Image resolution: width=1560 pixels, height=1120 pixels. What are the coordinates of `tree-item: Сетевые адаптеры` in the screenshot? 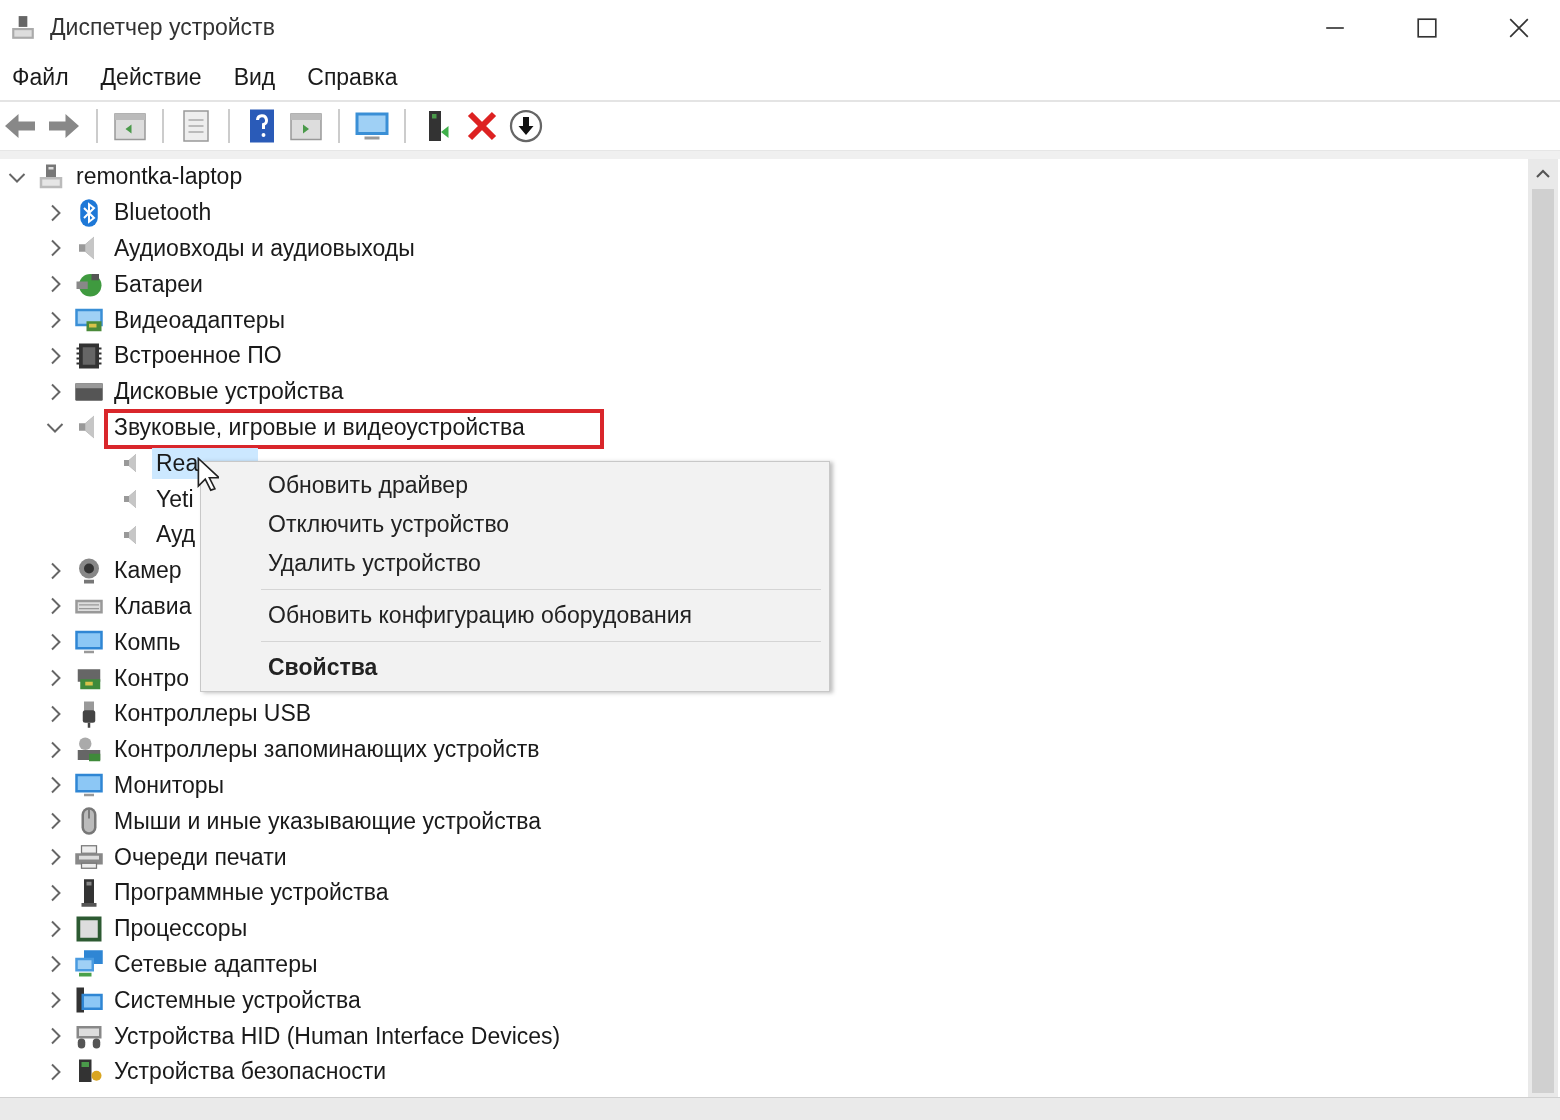 It's located at (216, 964).